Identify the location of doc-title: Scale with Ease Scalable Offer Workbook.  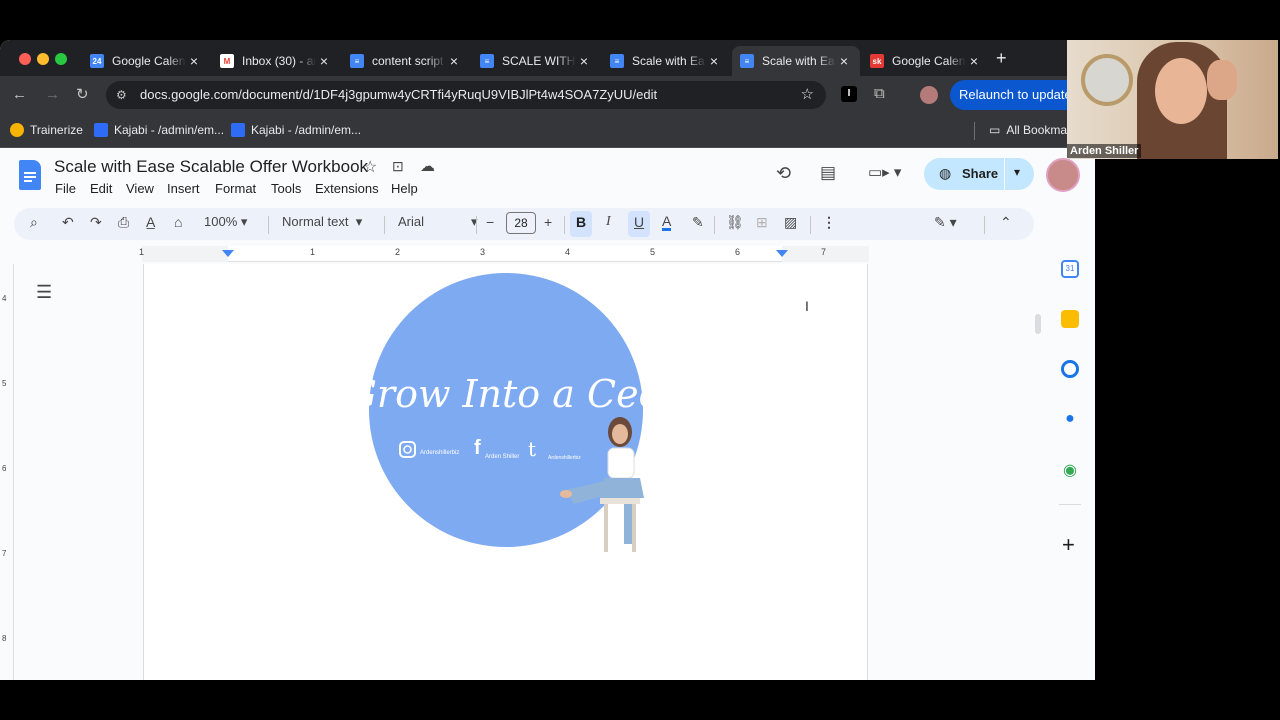
(211, 167).